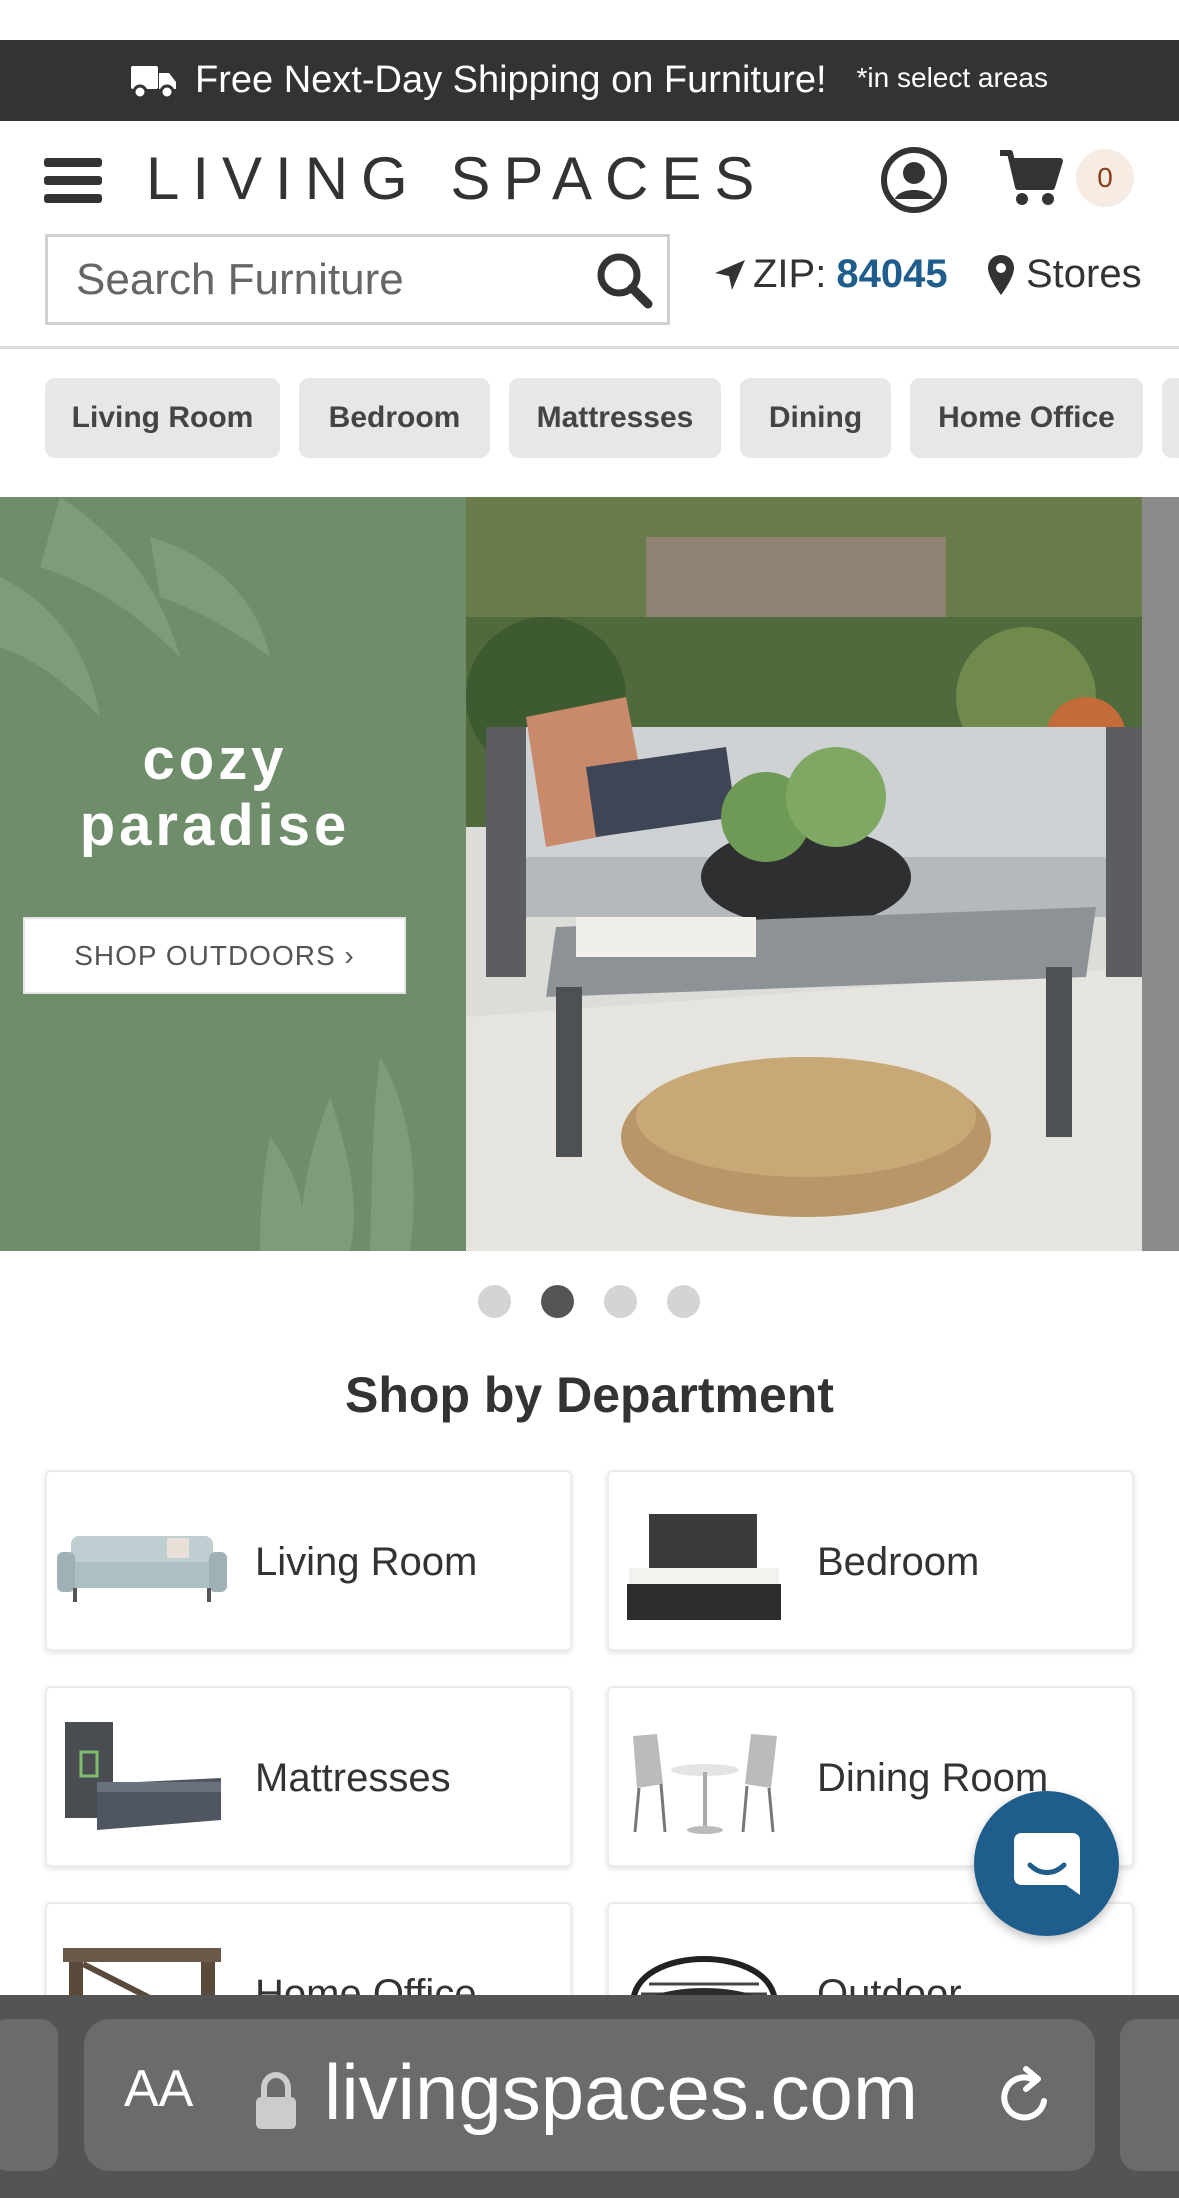 The width and height of the screenshot is (1179, 2198). Describe the element at coordinates (162, 418) in the screenshot. I see `chip-living-room: Living Room` at that location.